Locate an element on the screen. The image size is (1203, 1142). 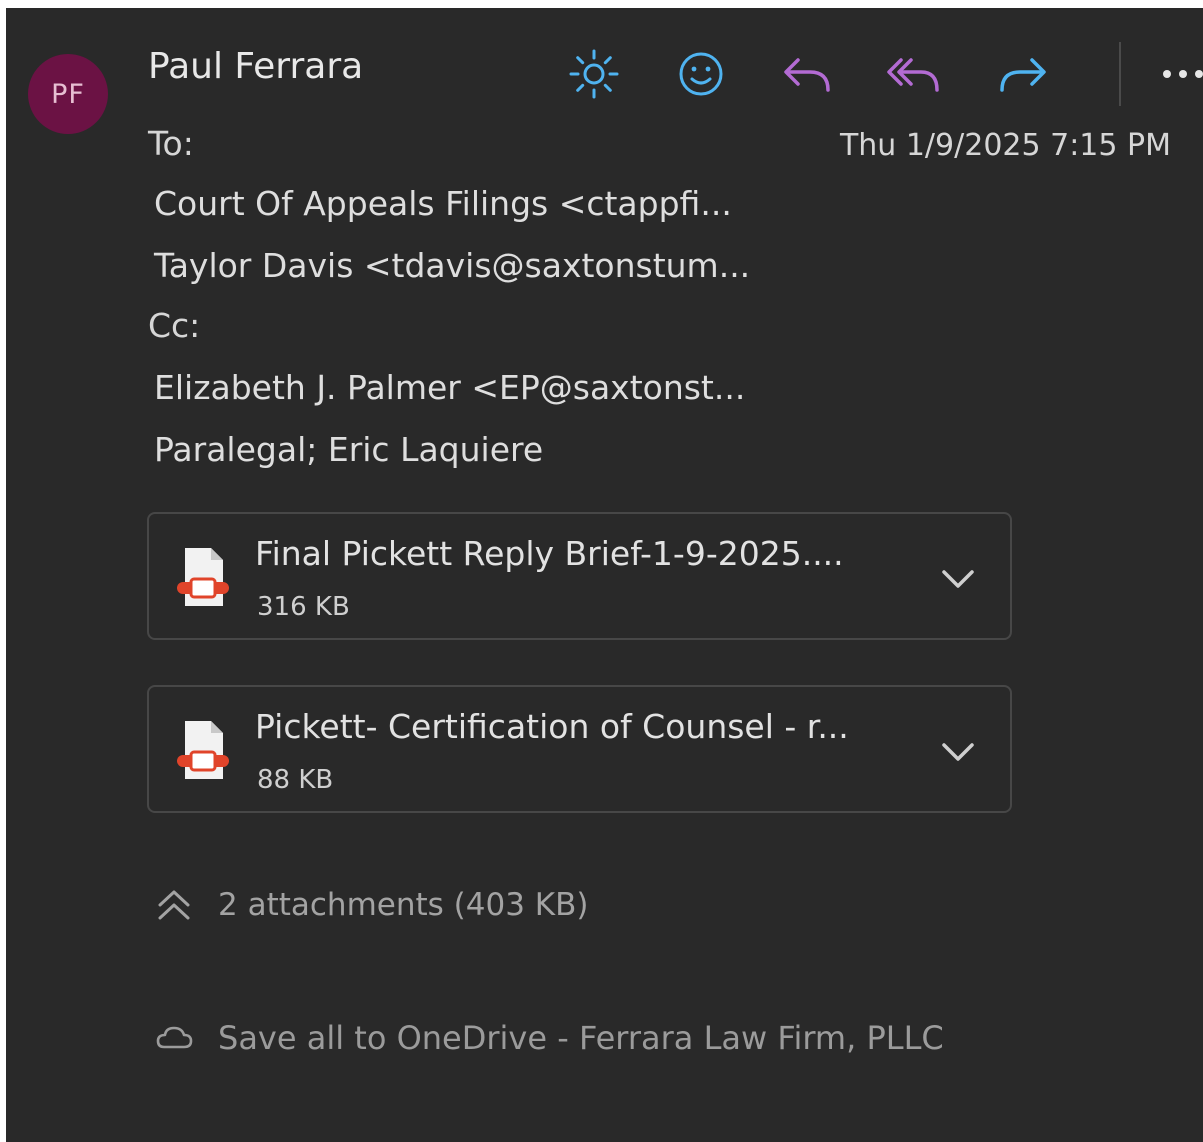
reaction-button is located at coordinates (701, 74).